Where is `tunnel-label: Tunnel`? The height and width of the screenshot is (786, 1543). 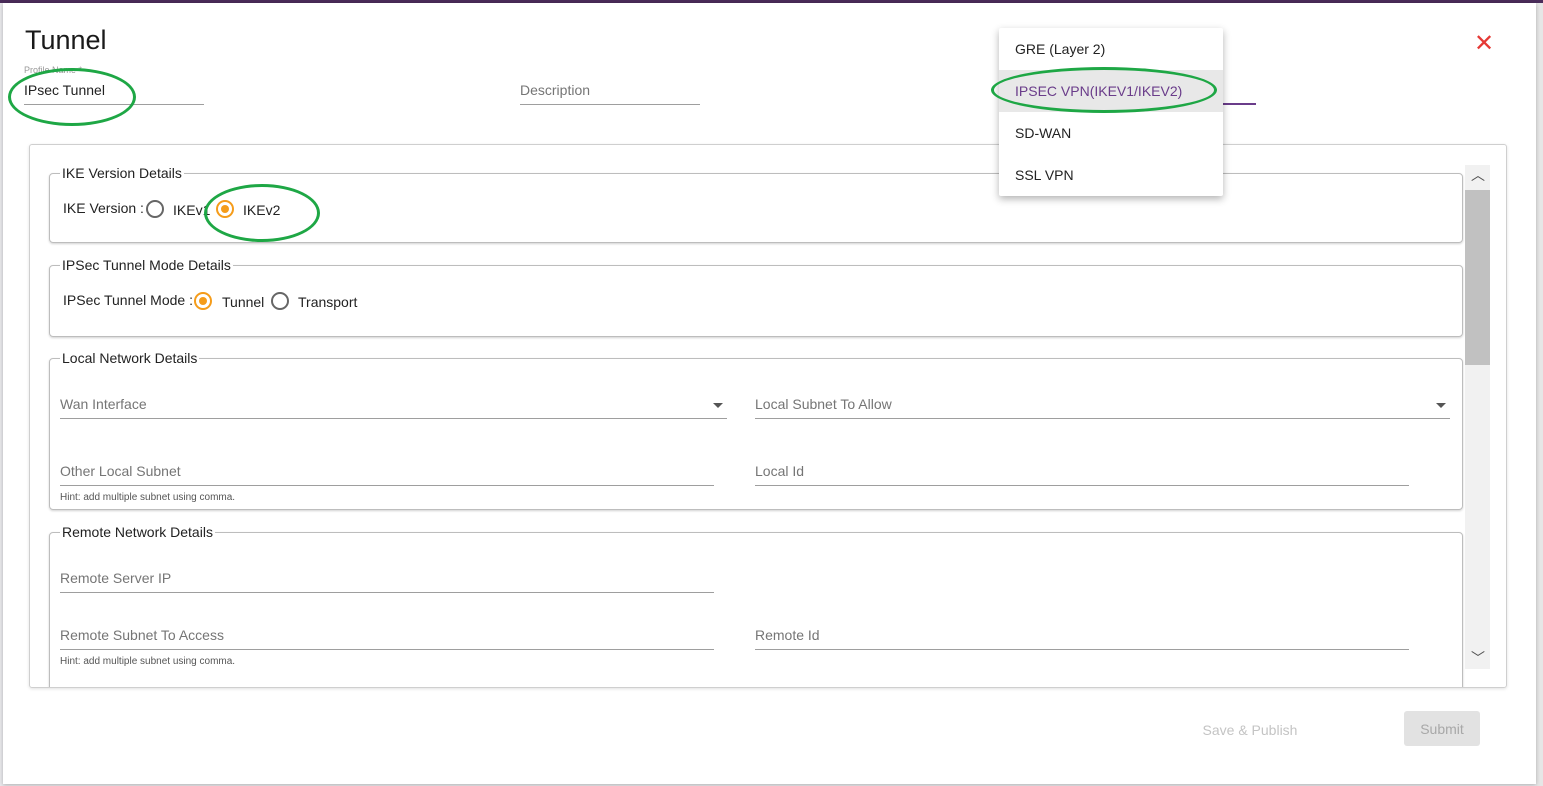 tunnel-label: Tunnel is located at coordinates (243, 302).